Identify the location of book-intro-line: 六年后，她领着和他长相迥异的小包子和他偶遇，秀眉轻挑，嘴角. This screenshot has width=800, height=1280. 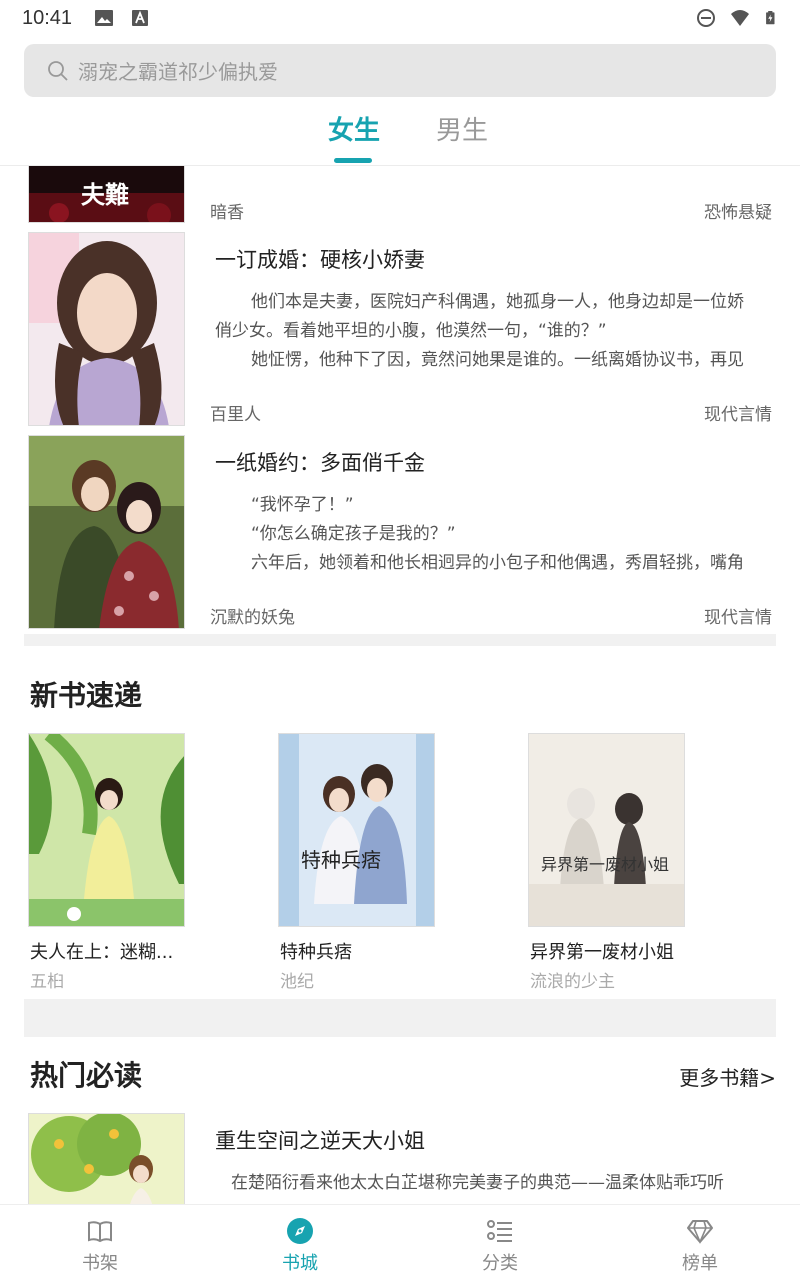
(497, 563).